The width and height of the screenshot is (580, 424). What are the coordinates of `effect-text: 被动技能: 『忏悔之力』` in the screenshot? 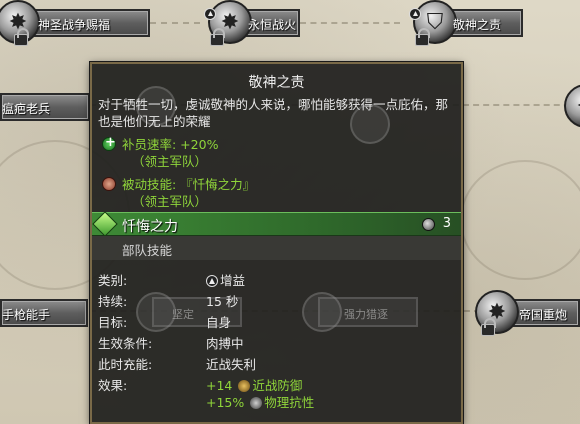 It's located at (189, 184).